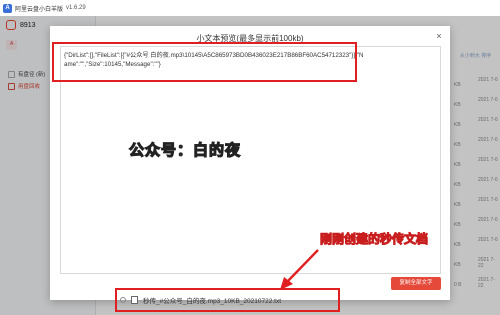  I want to click on title-bar: A 阿里云盘小白羊版 v1.6.29, so click(250, 8).